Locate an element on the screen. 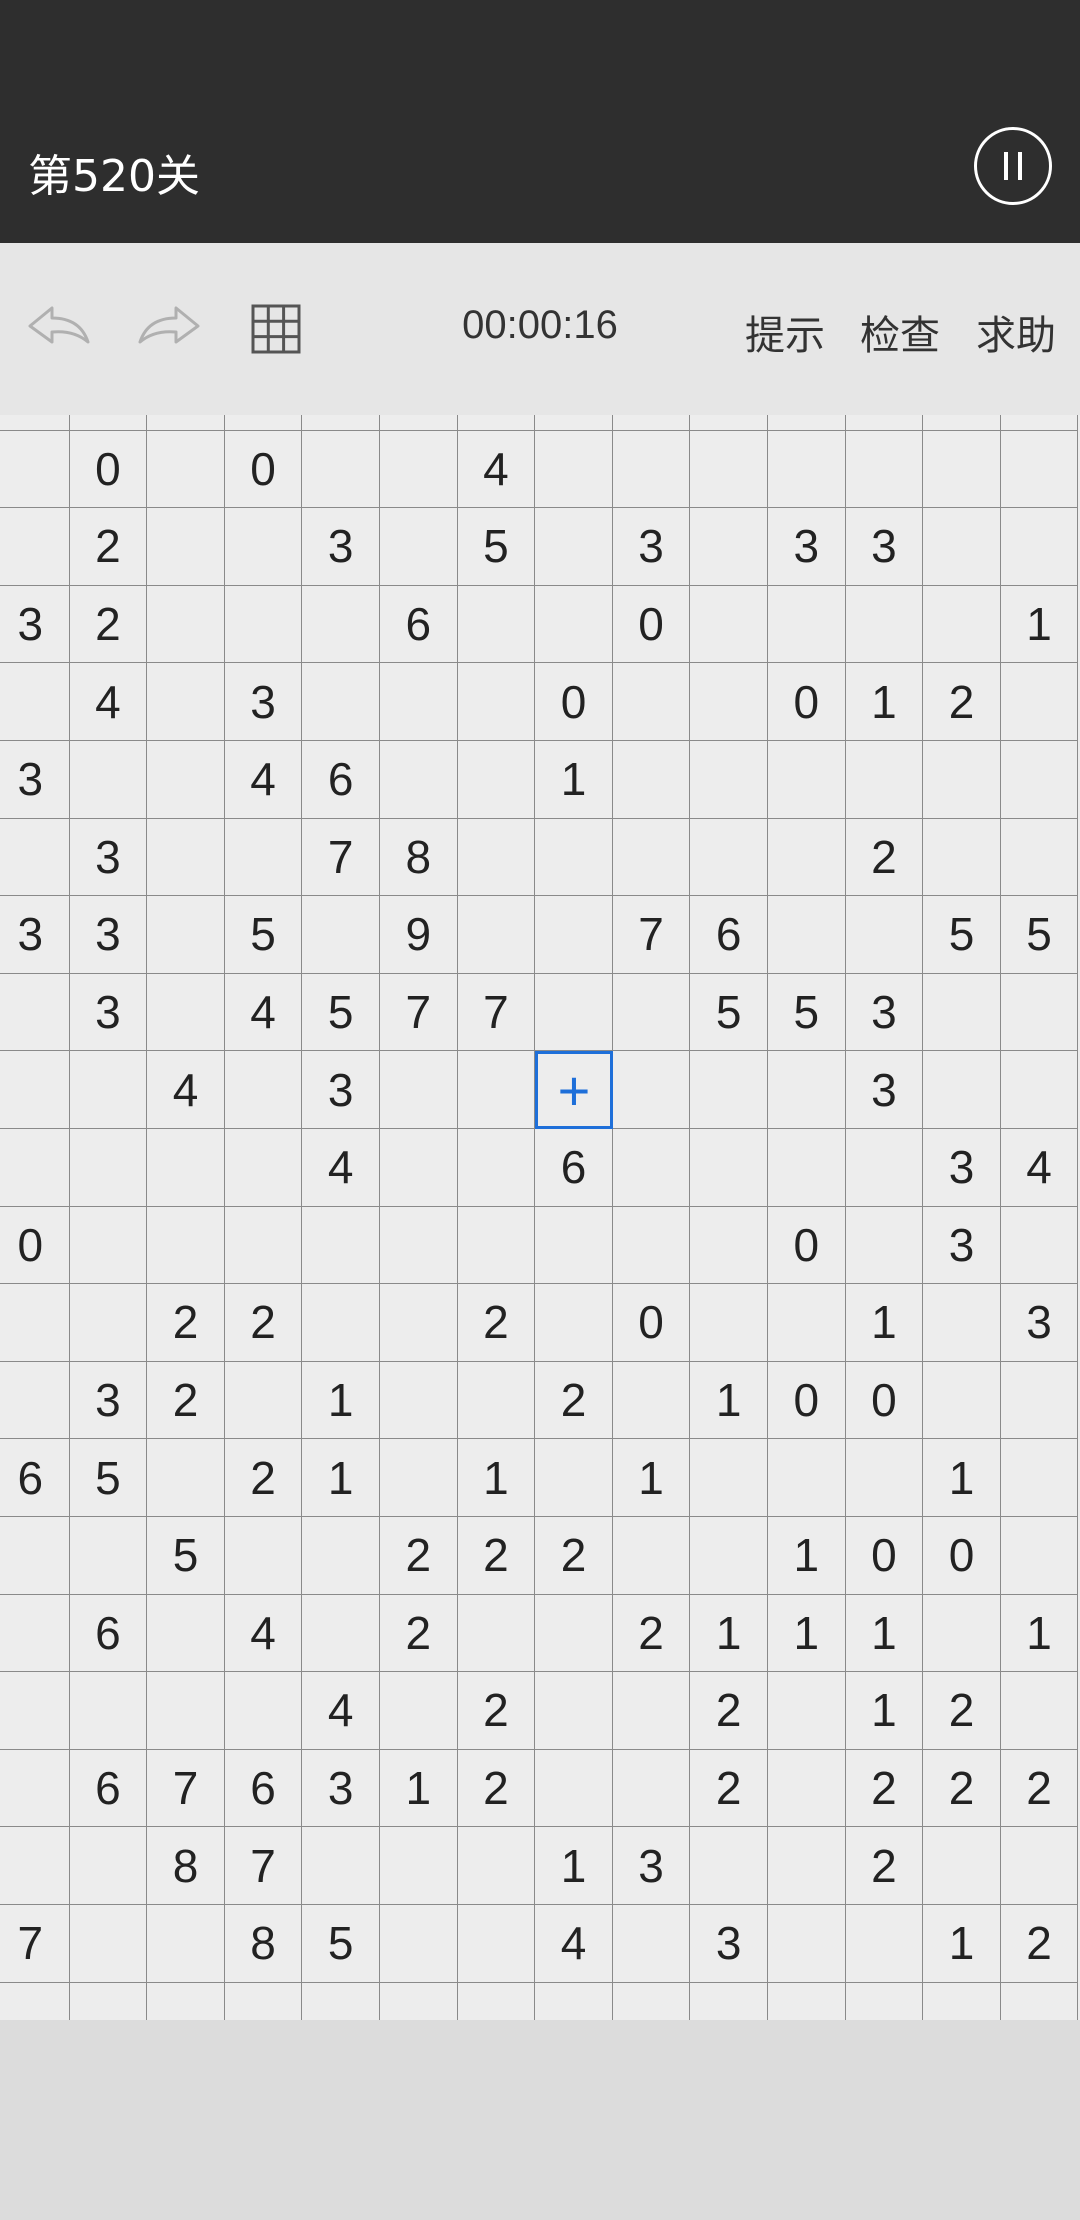 Image resolution: width=1080 pixels, height=2220 pixels. check-button: 检查 is located at coordinates (900, 332).